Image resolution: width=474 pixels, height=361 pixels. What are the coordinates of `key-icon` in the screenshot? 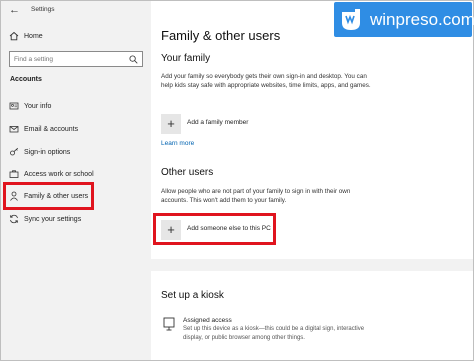 It's located at (14, 151).